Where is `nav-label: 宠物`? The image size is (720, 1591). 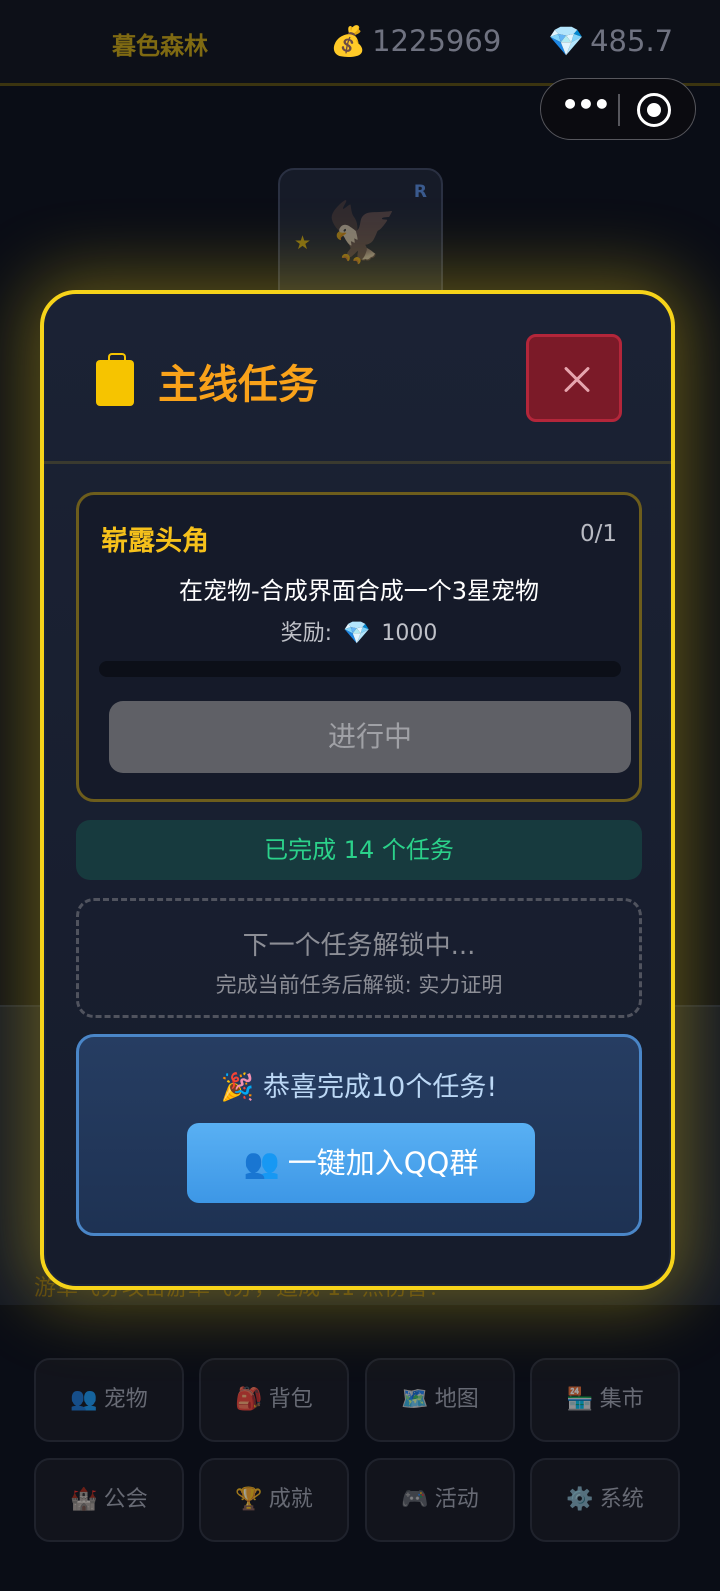 nav-label: 宠物 is located at coordinates (125, 1399).